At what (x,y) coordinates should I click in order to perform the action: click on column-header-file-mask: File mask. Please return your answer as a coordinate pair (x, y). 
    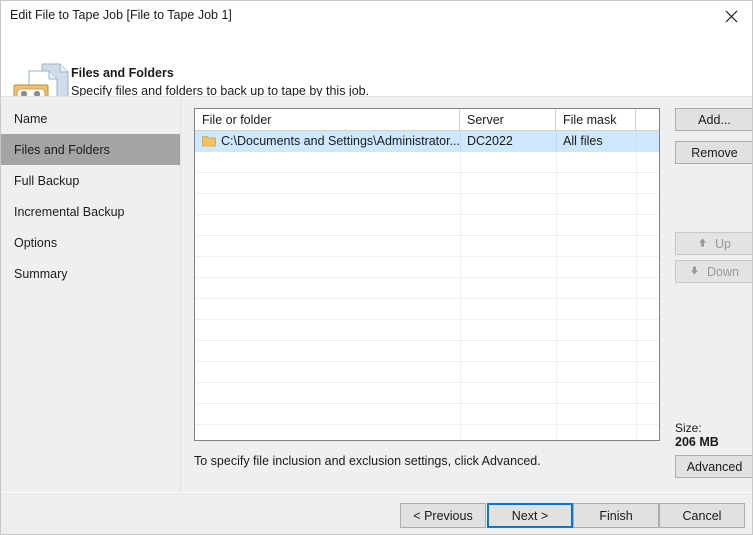
    Looking at the image, I should click on (596, 119).